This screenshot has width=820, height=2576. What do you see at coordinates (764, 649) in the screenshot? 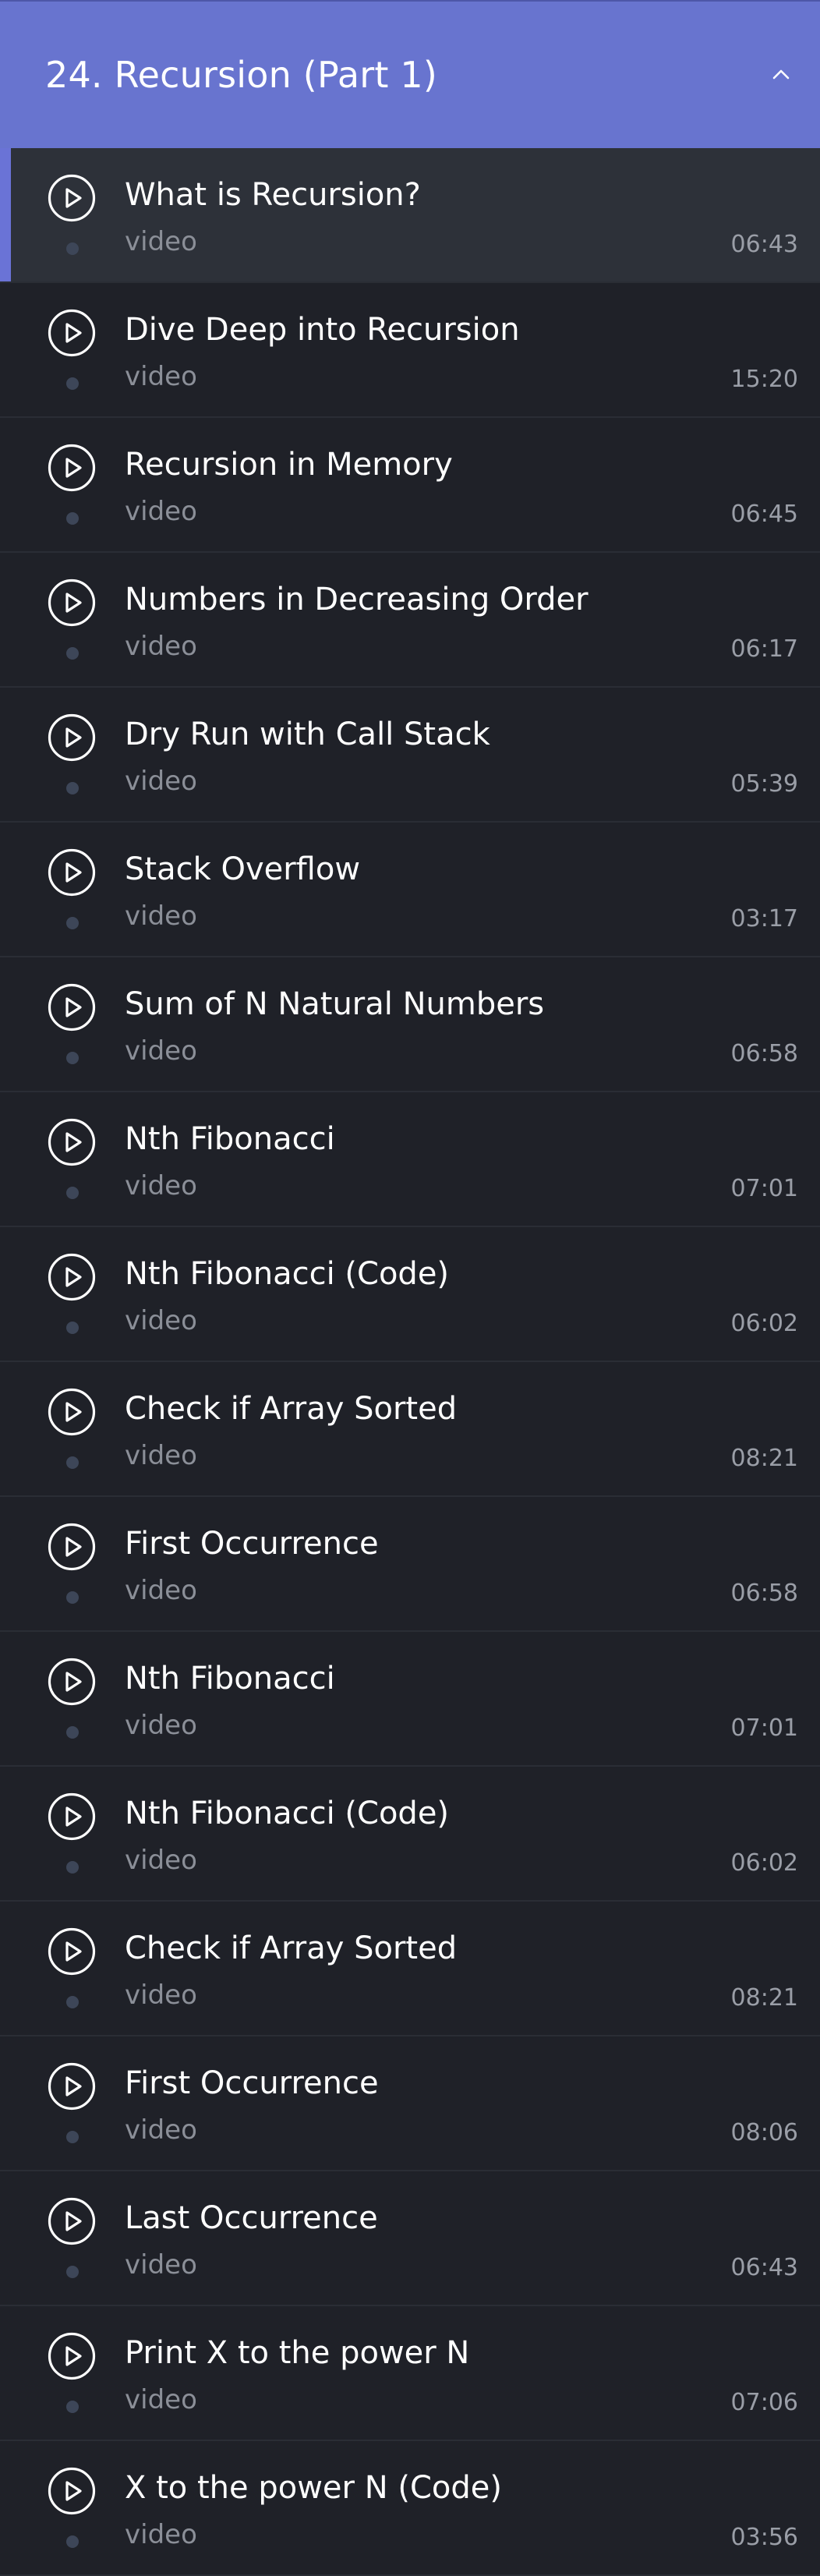
I see `lesson-duration: 06:17` at bounding box center [764, 649].